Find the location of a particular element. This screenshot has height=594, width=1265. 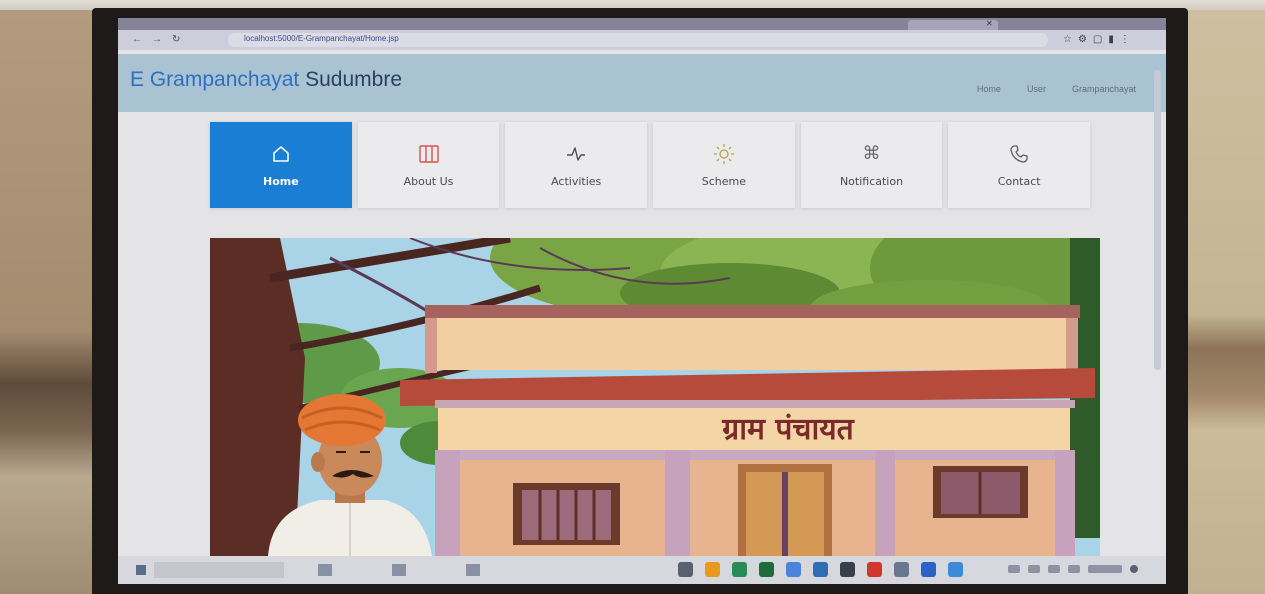

menu-activities-label: Activities is located at coordinates (576, 181).